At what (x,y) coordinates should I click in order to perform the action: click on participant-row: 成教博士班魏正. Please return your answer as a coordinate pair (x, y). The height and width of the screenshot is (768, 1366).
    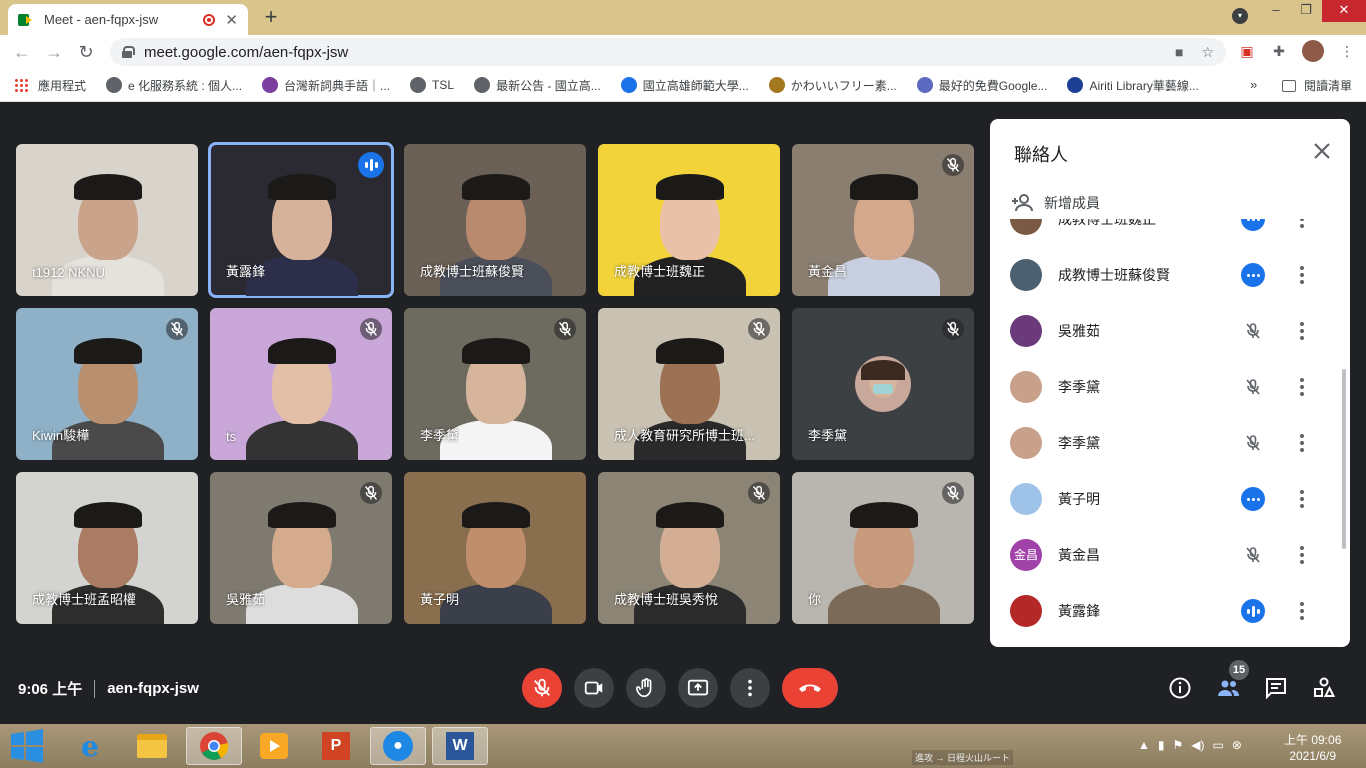
    Looking at the image, I should click on (1165, 233).